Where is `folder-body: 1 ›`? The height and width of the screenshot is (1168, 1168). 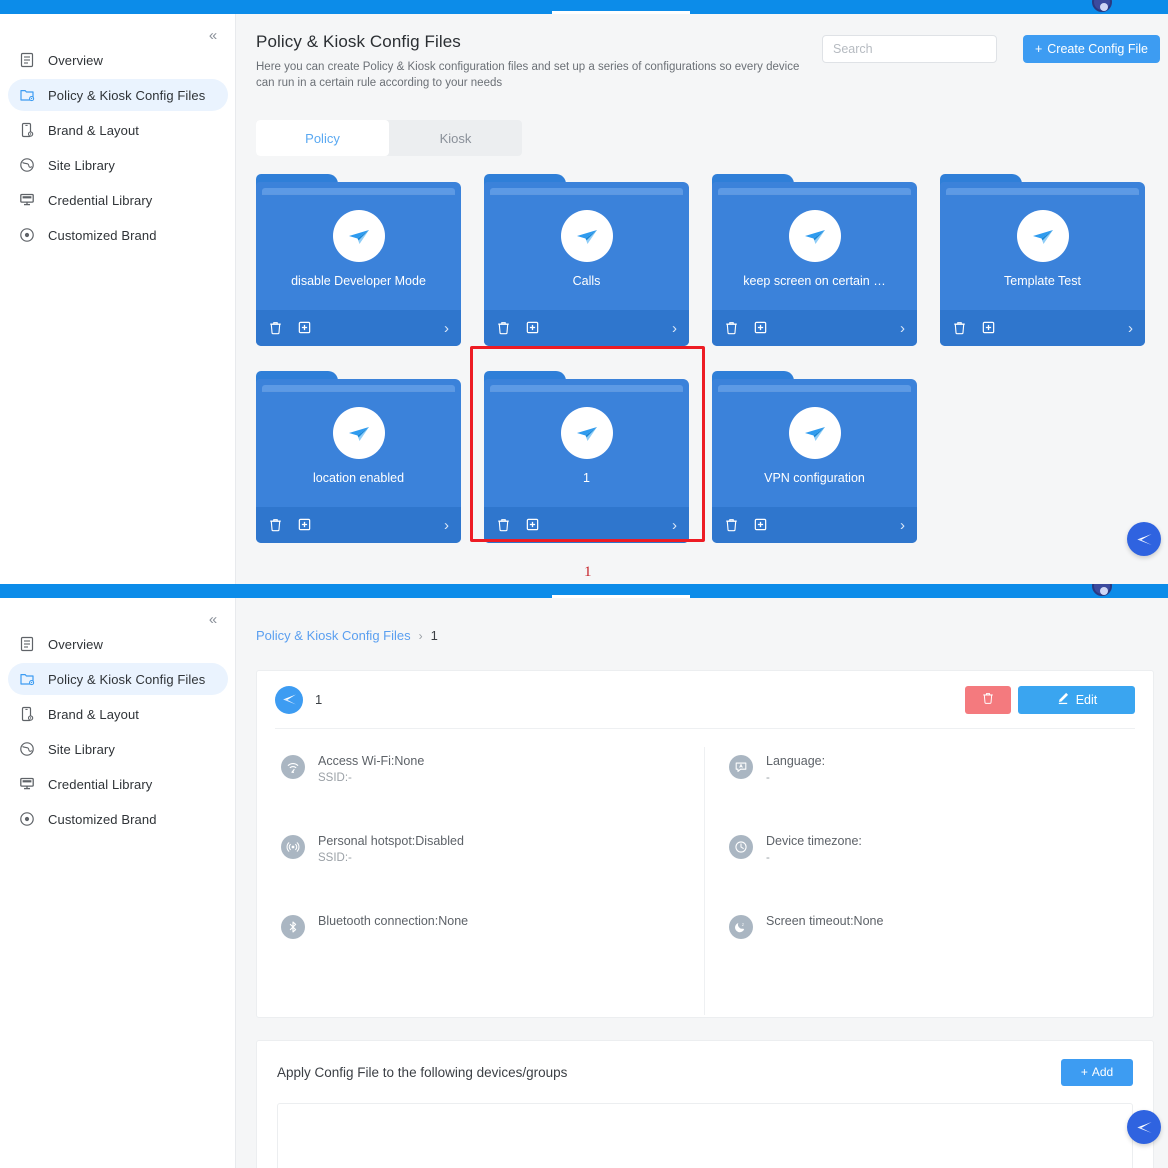
folder-body: 1 › is located at coordinates (586, 461).